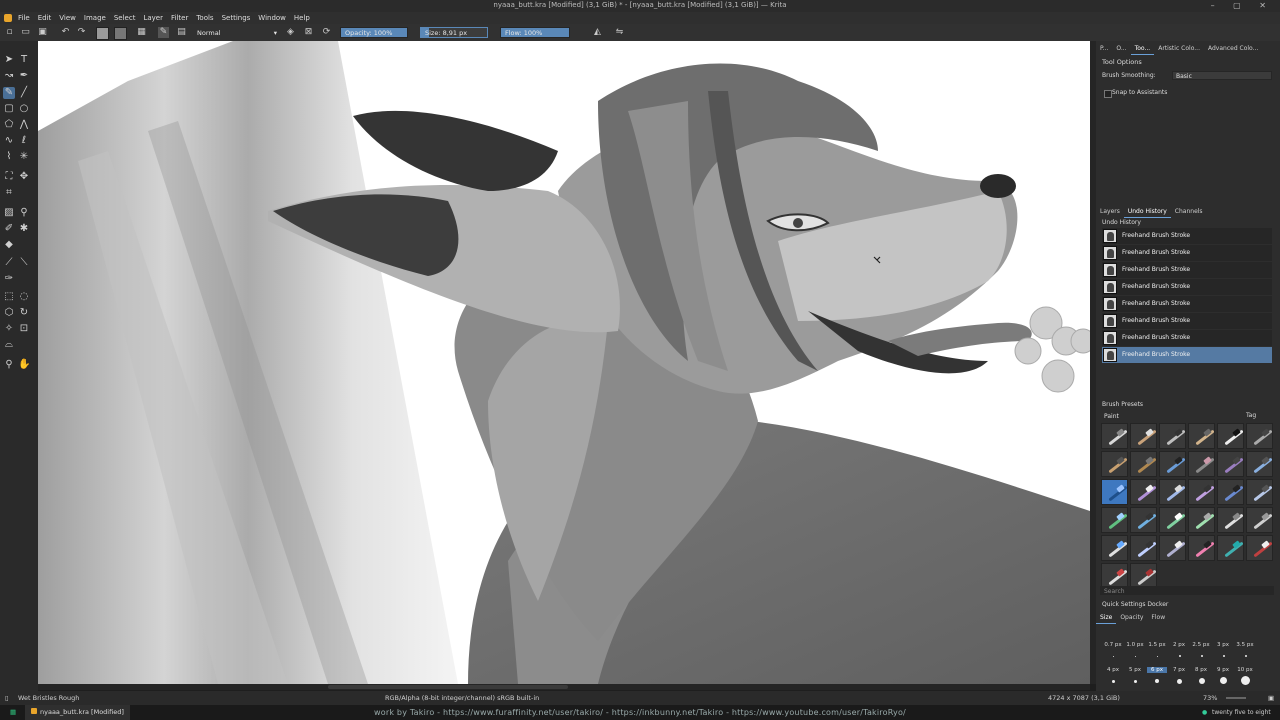  Describe the element at coordinates (24, 329) in the screenshot. I see `similar-select-icon: ⊡` at that location.